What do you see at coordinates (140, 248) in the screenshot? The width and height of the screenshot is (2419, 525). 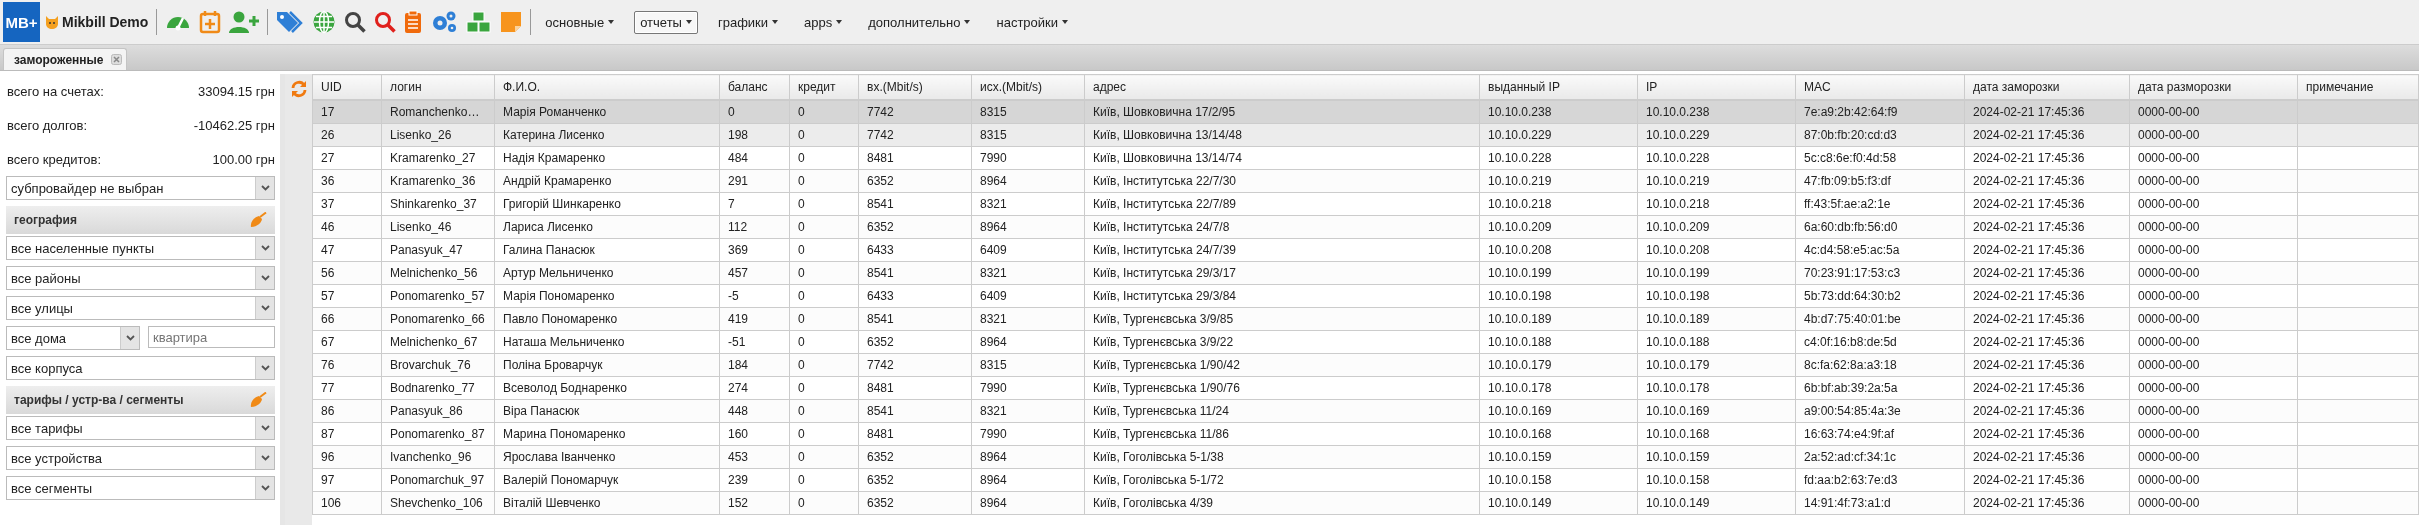 I see `select-field: все населенные пункты` at bounding box center [140, 248].